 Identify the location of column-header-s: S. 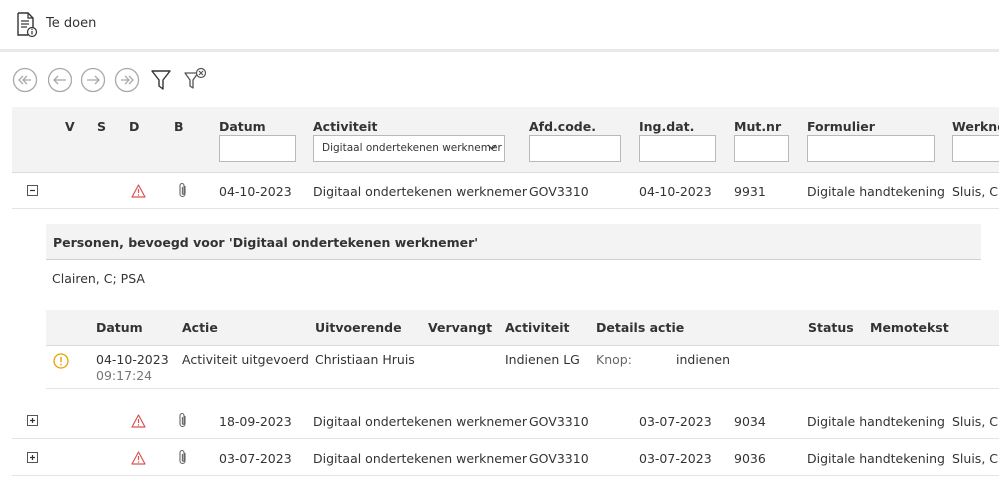
(101, 126).